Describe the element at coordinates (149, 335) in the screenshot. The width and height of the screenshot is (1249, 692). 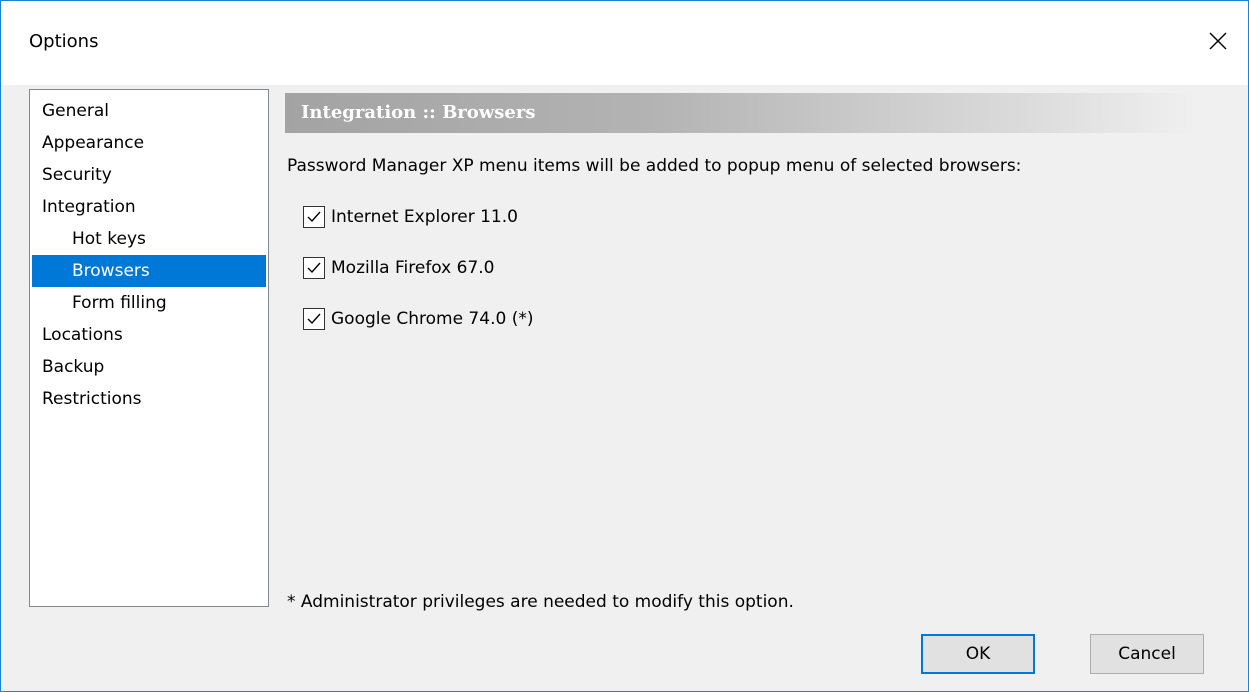
I see `tree-item-locations: Locations` at that location.